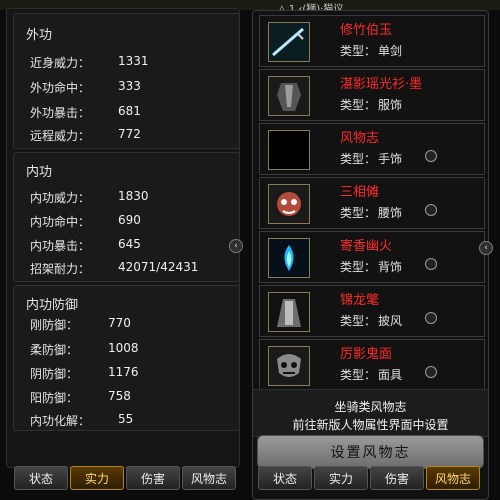 This screenshot has width=500, height=500. Describe the element at coordinates (54, 325) in the screenshot. I see `stat-label: 刚防御：` at that location.